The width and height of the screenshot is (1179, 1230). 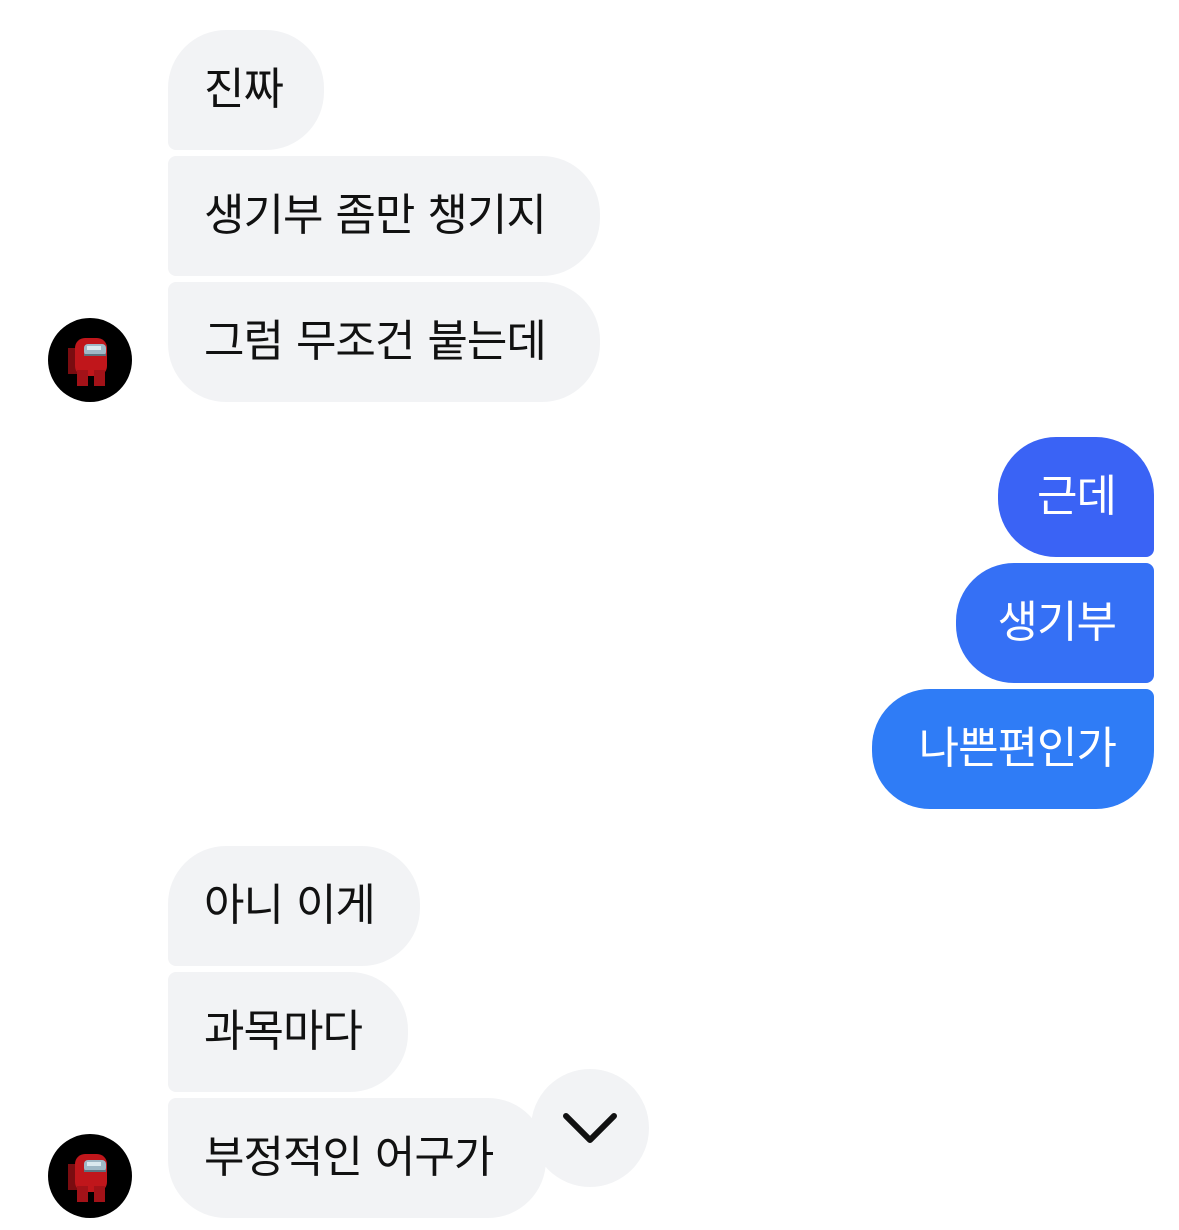 I want to click on message-bubble-incoming: 아니 이게, so click(x=294, y=906).